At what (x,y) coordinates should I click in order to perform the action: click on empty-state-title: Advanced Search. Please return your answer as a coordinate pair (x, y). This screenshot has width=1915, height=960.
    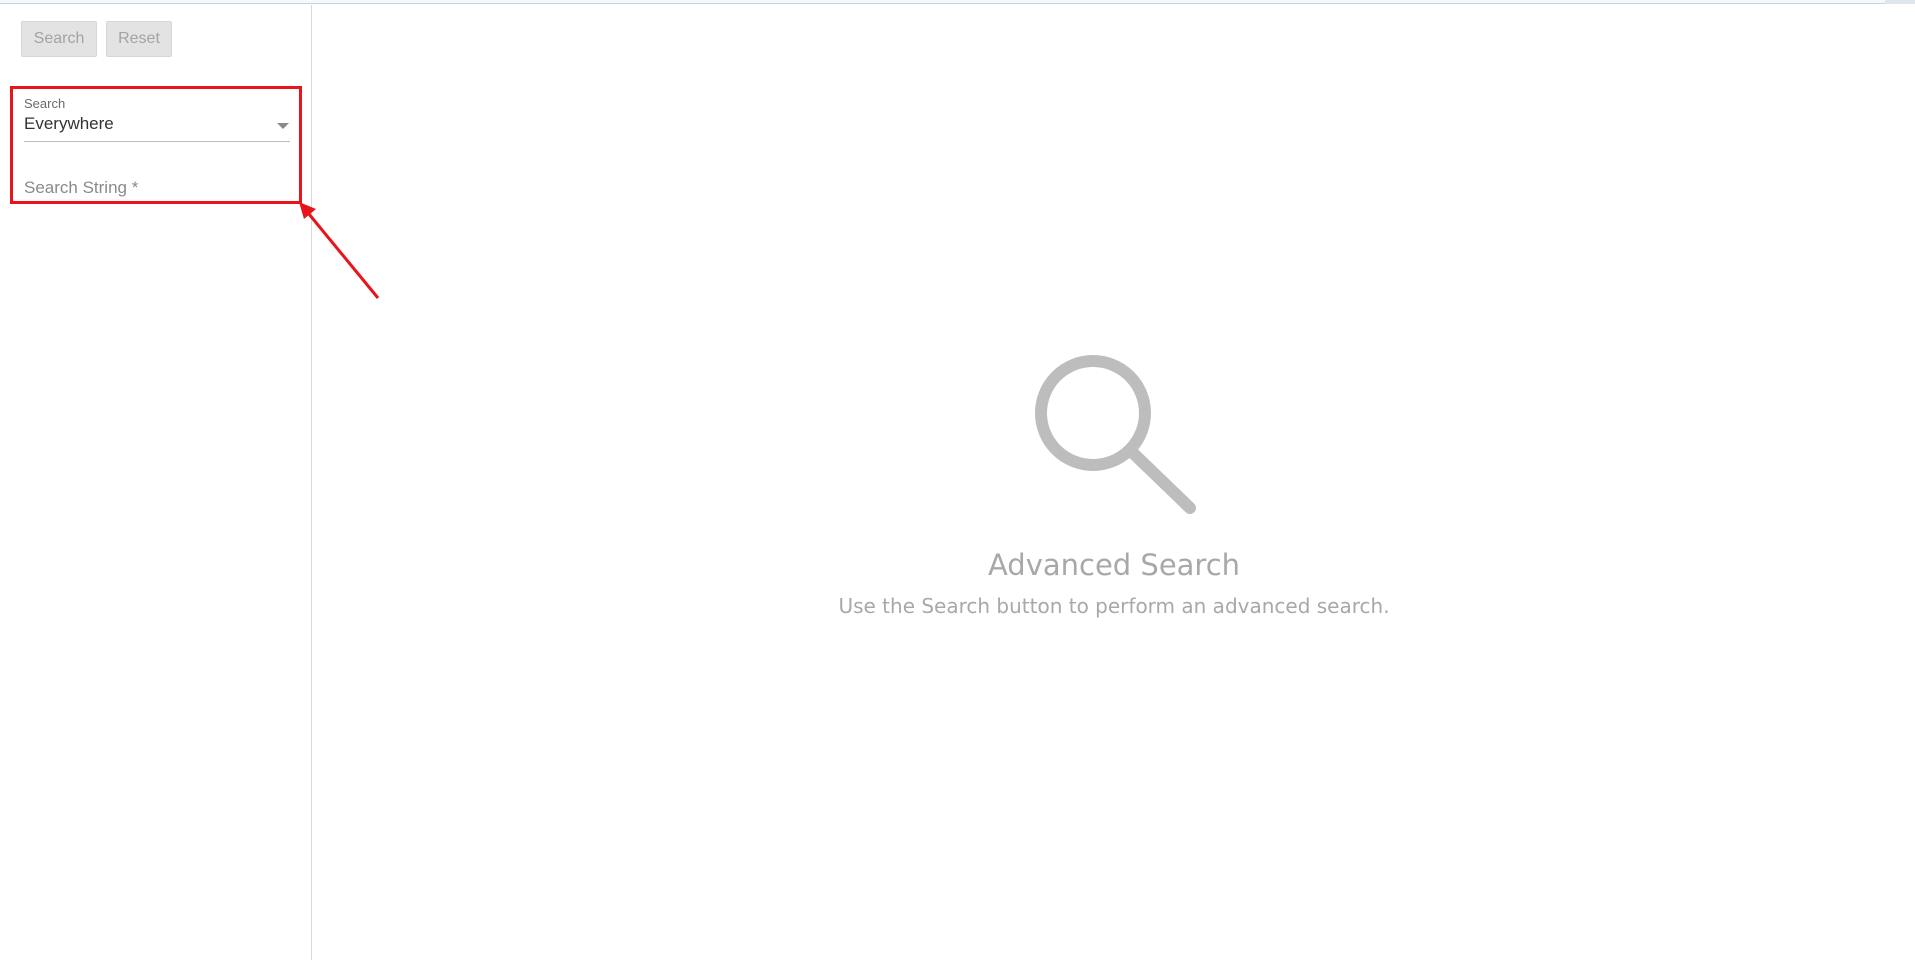
    Looking at the image, I should click on (1114, 565).